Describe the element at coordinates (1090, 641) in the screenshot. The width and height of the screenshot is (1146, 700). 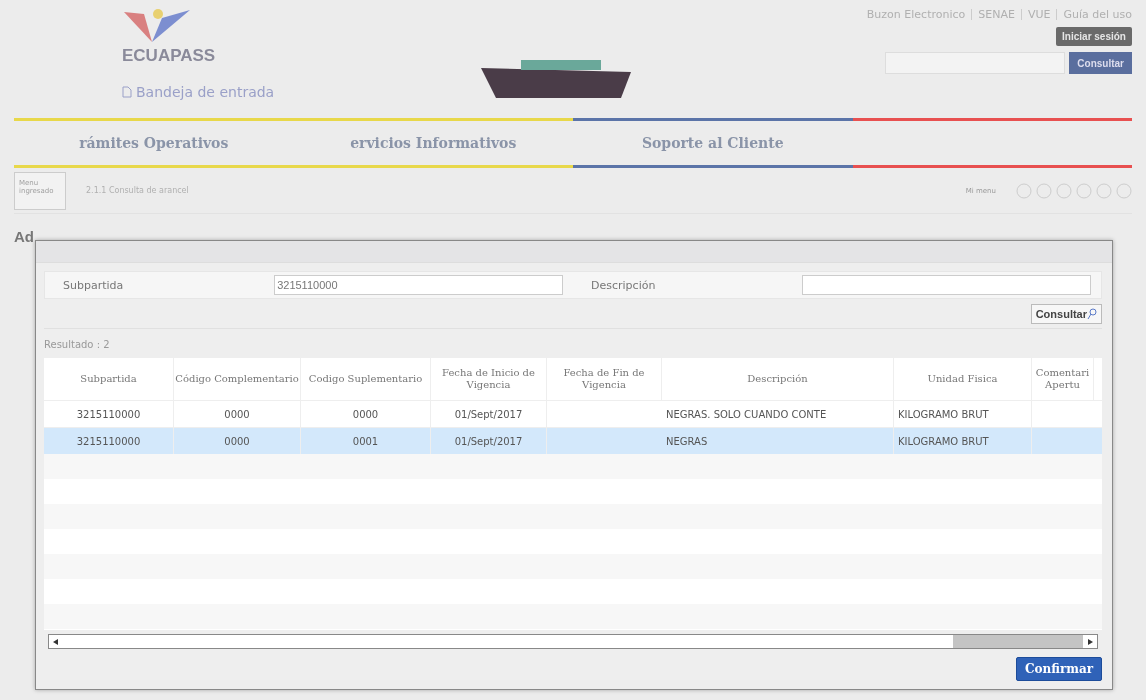
I see `right-arrow-icon` at that location.